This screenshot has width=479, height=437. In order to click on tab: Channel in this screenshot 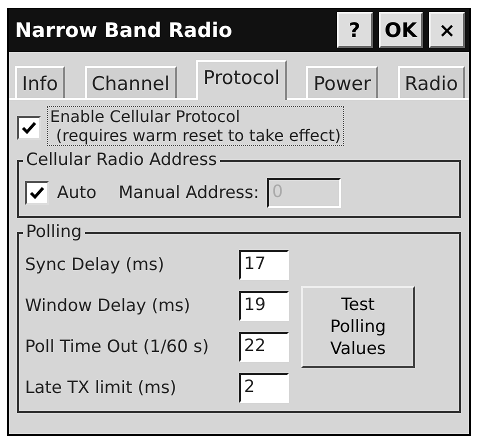, I will do `click(130, 82)`.